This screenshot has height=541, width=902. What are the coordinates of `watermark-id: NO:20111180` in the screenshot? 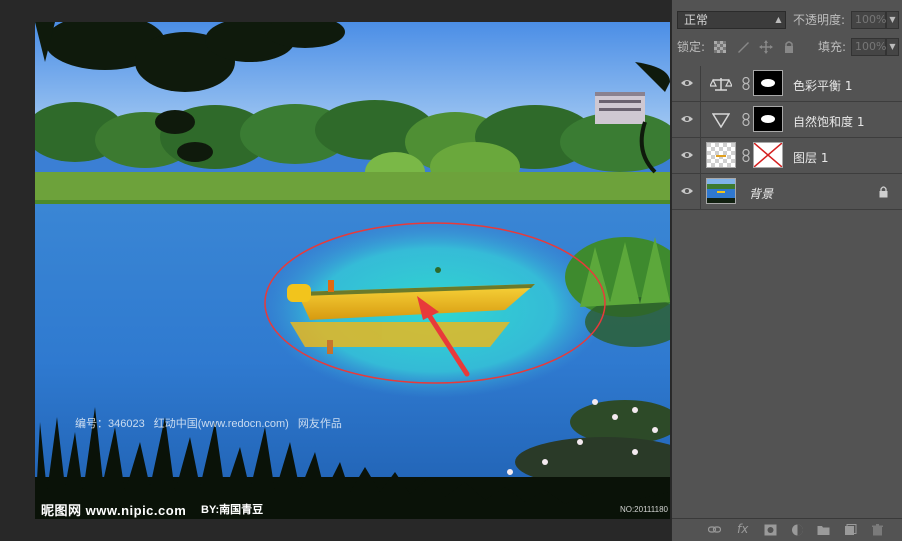 It's located at (643, 509).